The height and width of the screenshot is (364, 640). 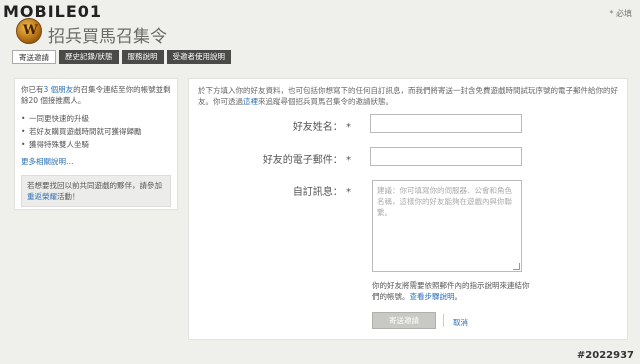 What do you see at coordinates (29, 31) in the screenshot?
I see `wow-logo-icon: W` at bounding box center [29, 31].